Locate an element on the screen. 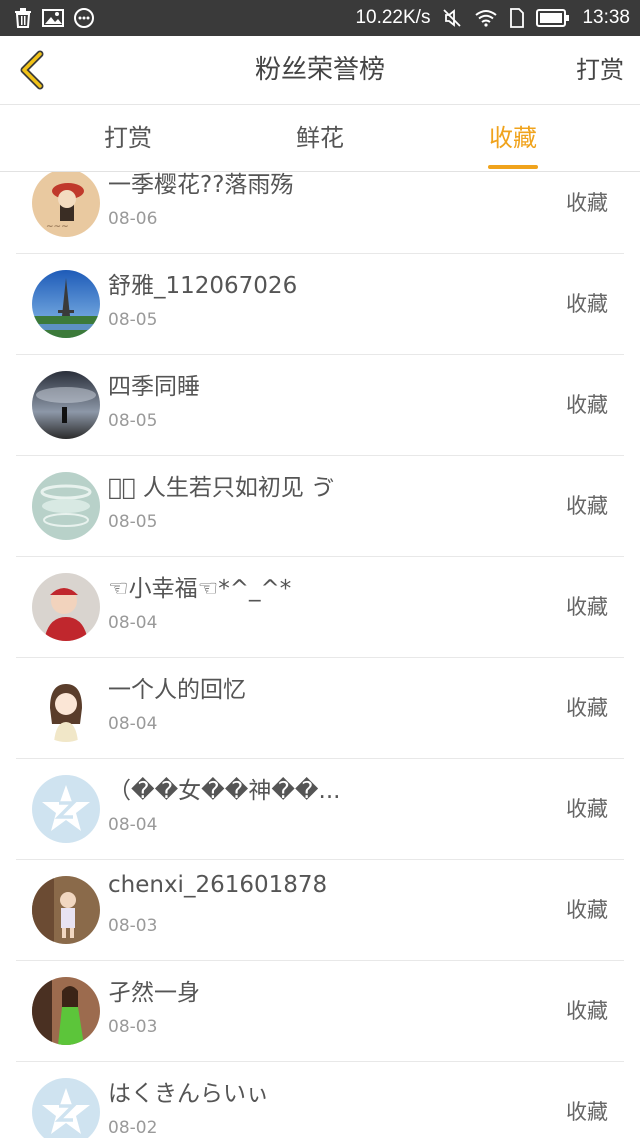 Image resolution: width=640 pixels, height=1138 pixels. baby-avatar-icon is located at coordinates (66, 607).